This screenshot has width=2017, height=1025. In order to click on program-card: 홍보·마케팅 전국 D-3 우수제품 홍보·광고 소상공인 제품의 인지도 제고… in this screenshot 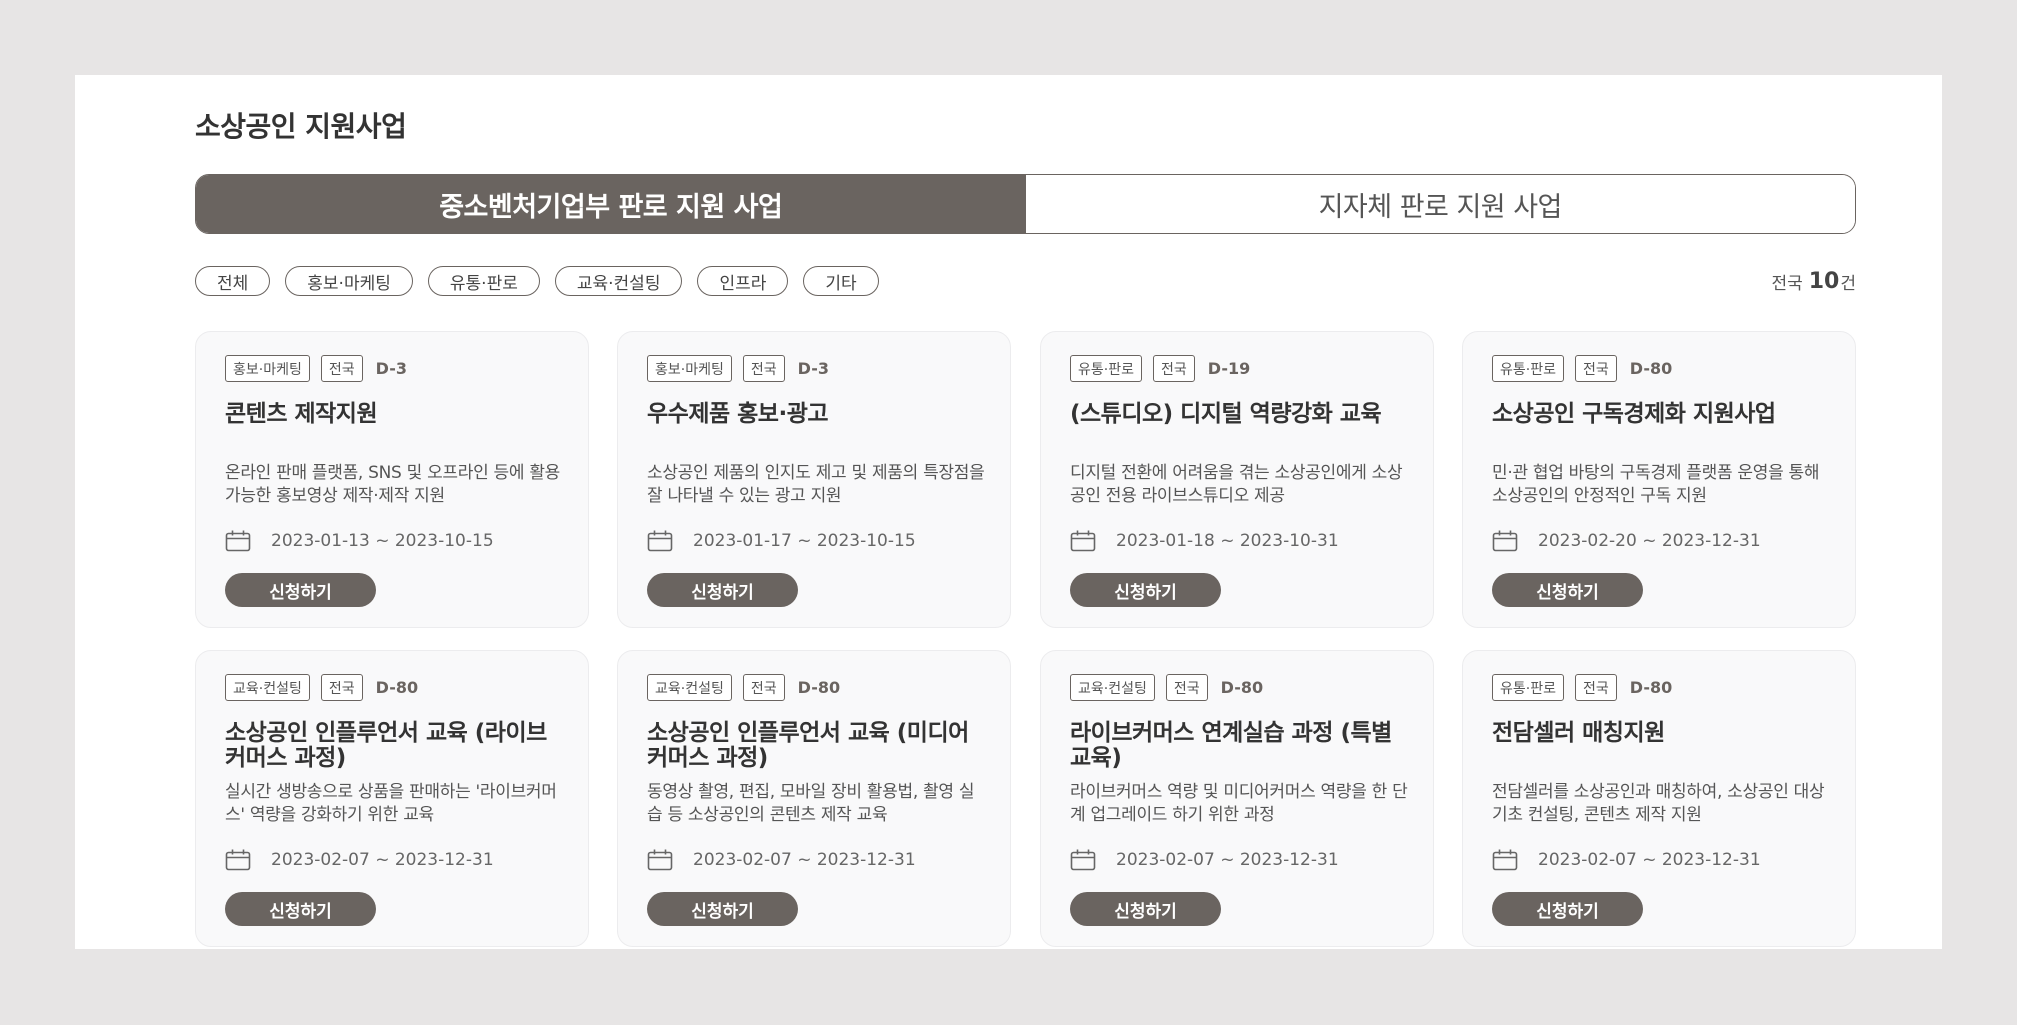, I will do `click(814, 479)`.